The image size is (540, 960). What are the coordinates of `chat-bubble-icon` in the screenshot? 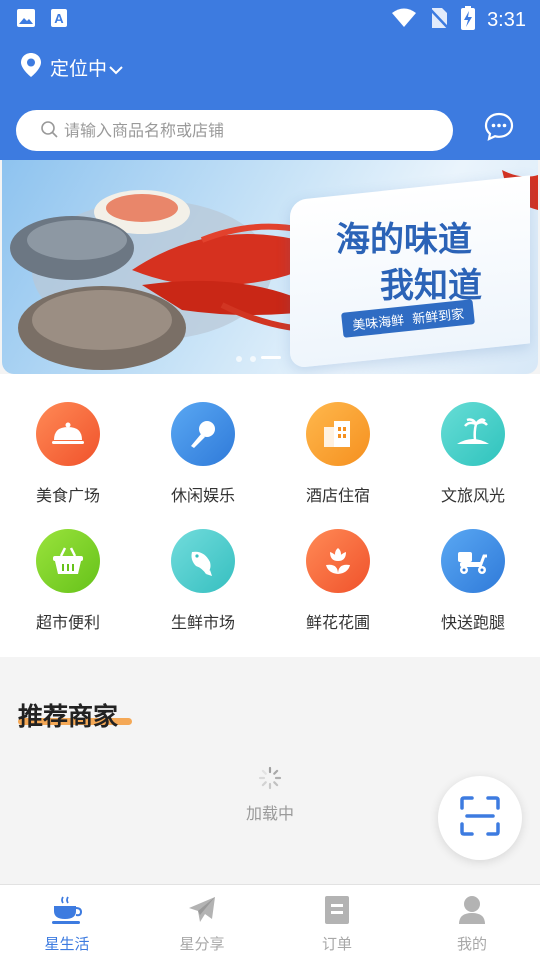 It's located at (499, 129).